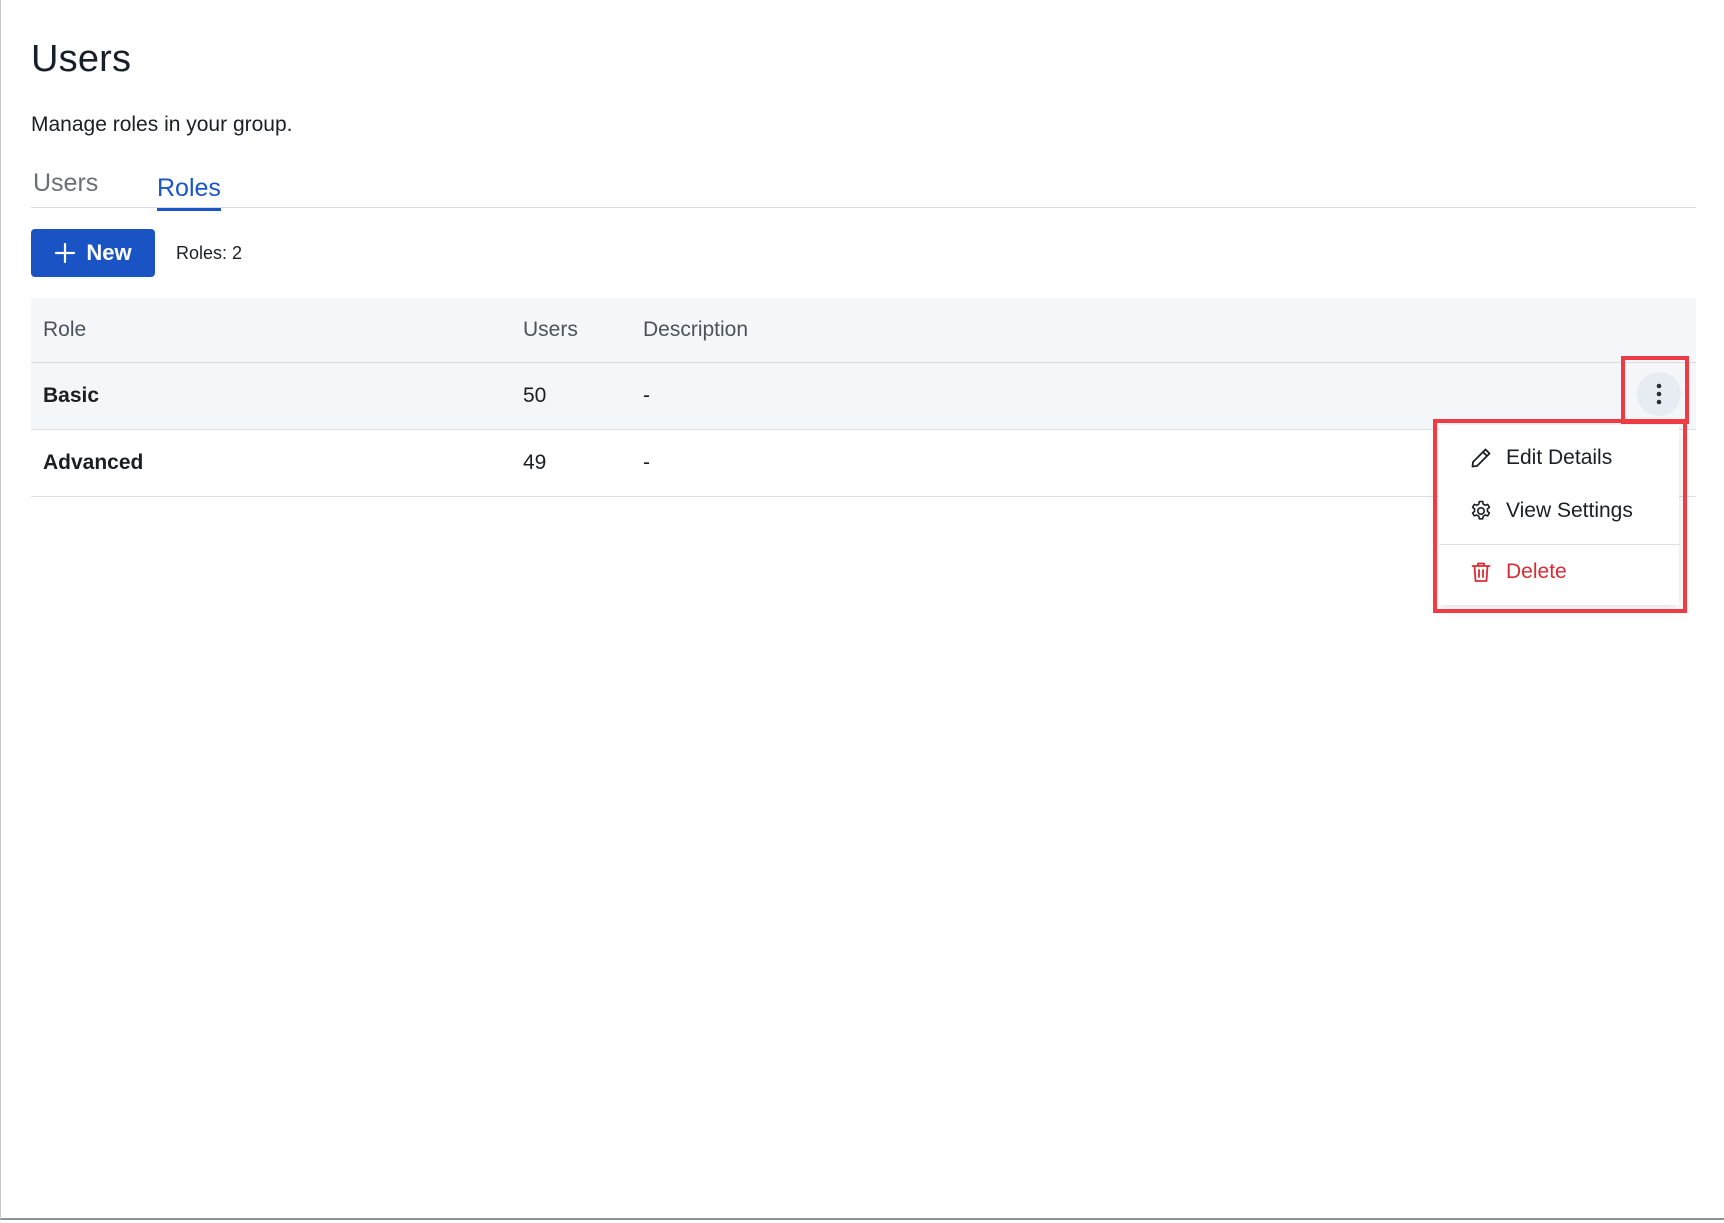 This screenshot has height=1223, width=1724. Describe the element at coordinates (1560, 516) in the screenshot. I see `row-actions-menu-highlight` at that location.